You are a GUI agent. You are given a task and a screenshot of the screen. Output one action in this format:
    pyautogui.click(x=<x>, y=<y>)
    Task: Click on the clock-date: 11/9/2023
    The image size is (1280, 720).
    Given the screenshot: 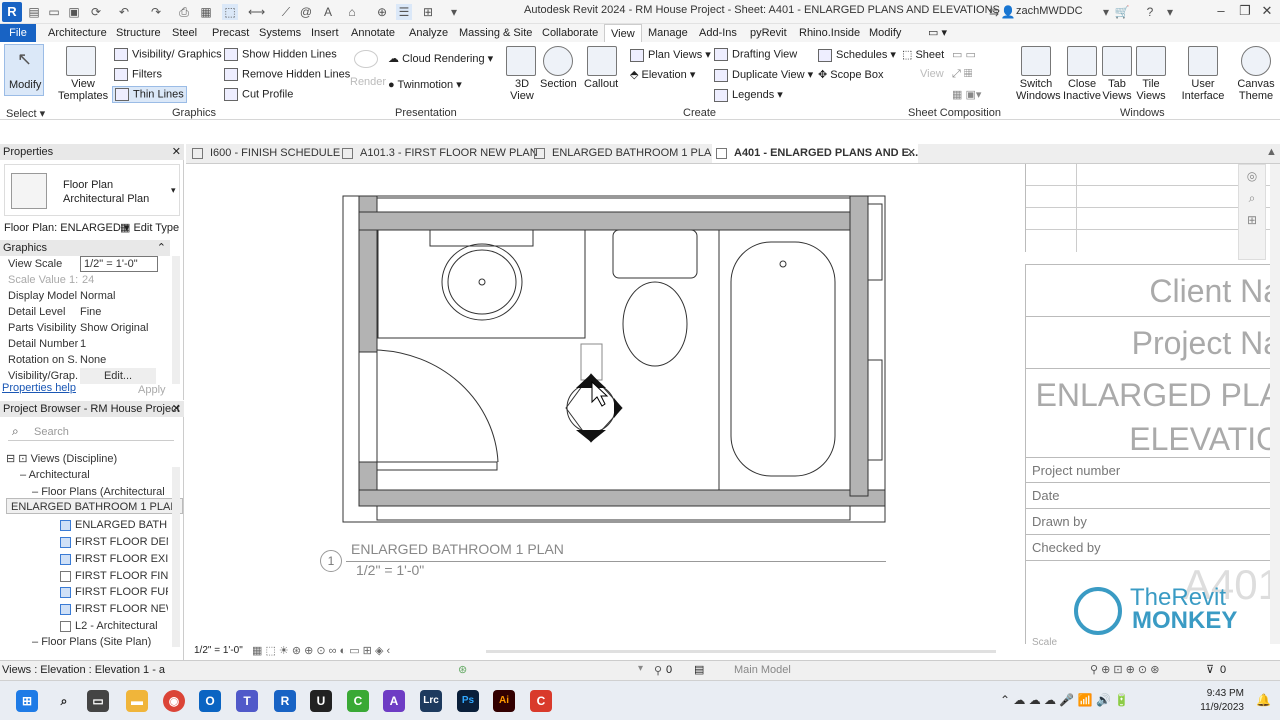 What is the action you would take?
    pyautogui.click(x=1218, y=707)
    